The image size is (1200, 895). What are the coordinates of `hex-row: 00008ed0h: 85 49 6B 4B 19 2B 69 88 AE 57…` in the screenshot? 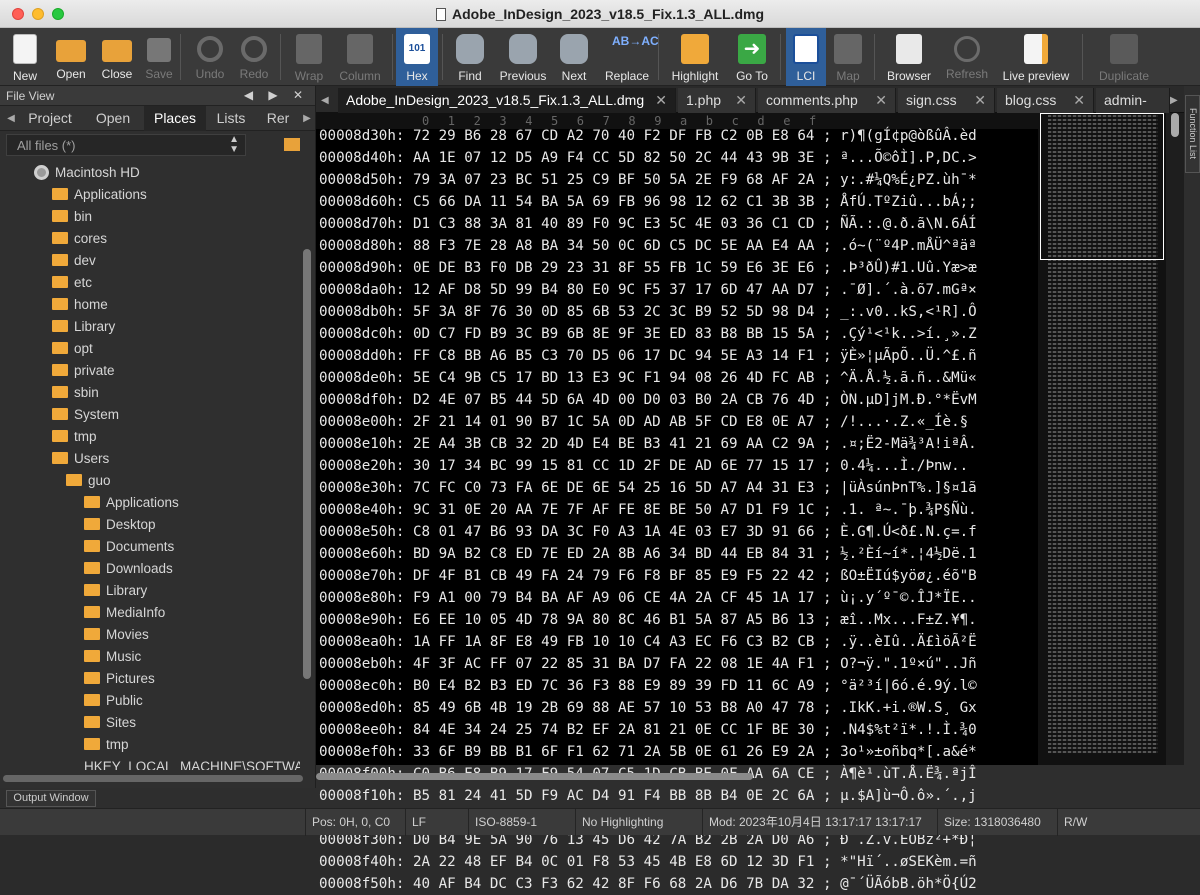 It's located at (648, 708).